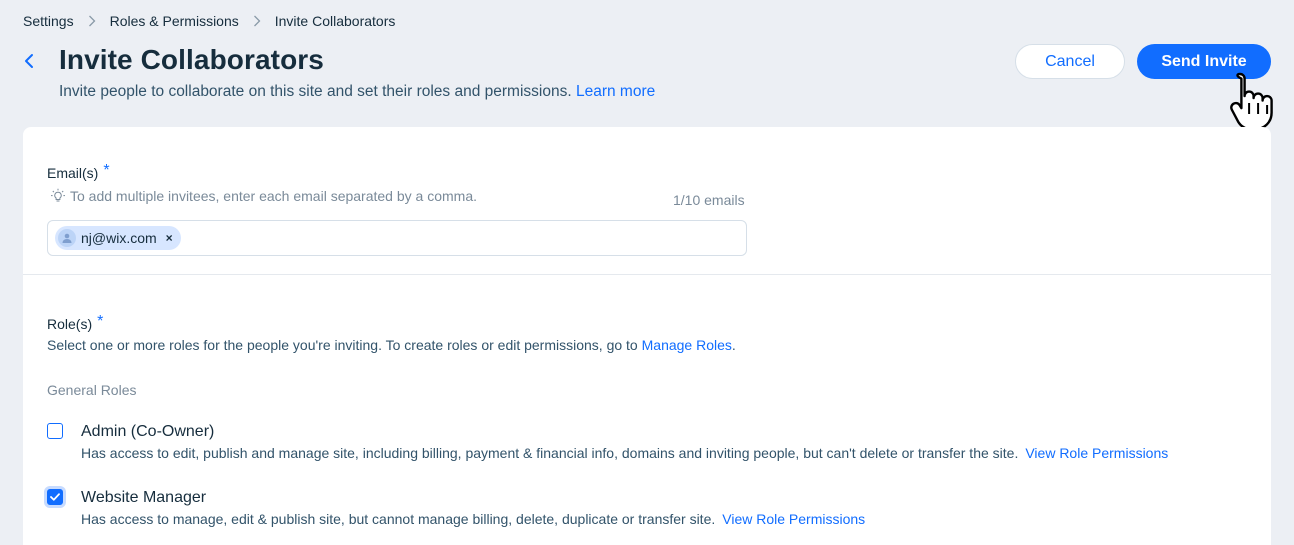 This screenshot has height=545, width=1294. Describe the element at coordinates (793, 519) in the screenshot. I see `website-manager-view-permissions-link: View Role Permissions` at that location.